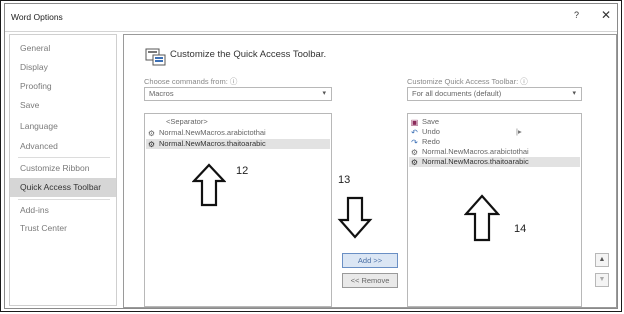  I want to click on sidebar-item-proofing: Proofing, so click(36, 86).